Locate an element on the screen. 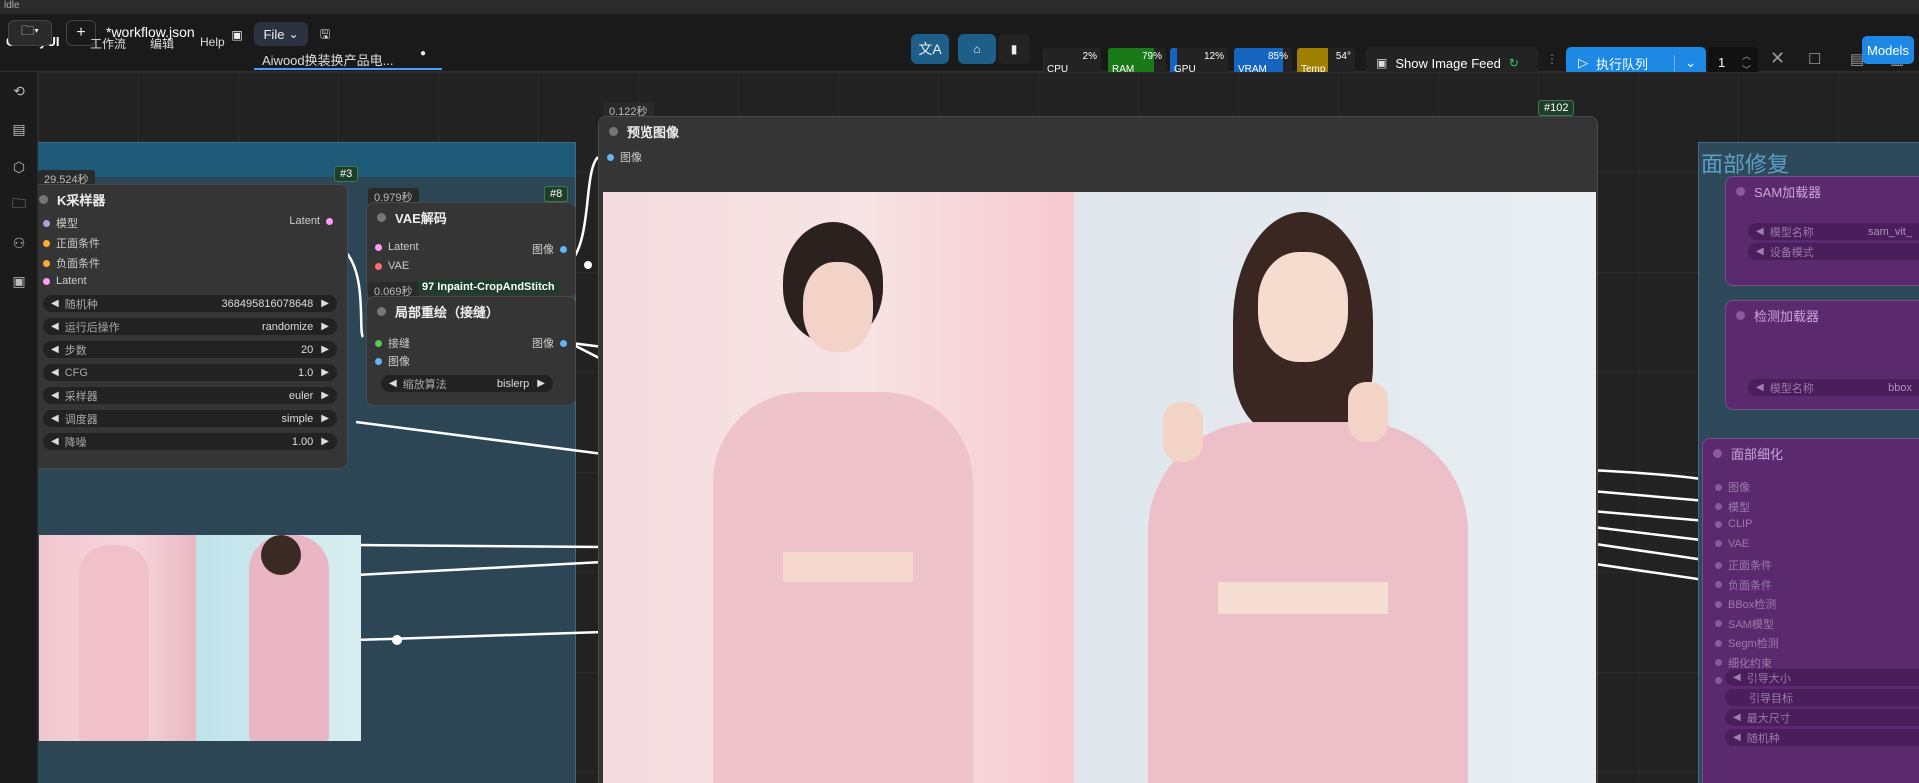  image-icon-button: ▣ is located at coordinates (237, 35).